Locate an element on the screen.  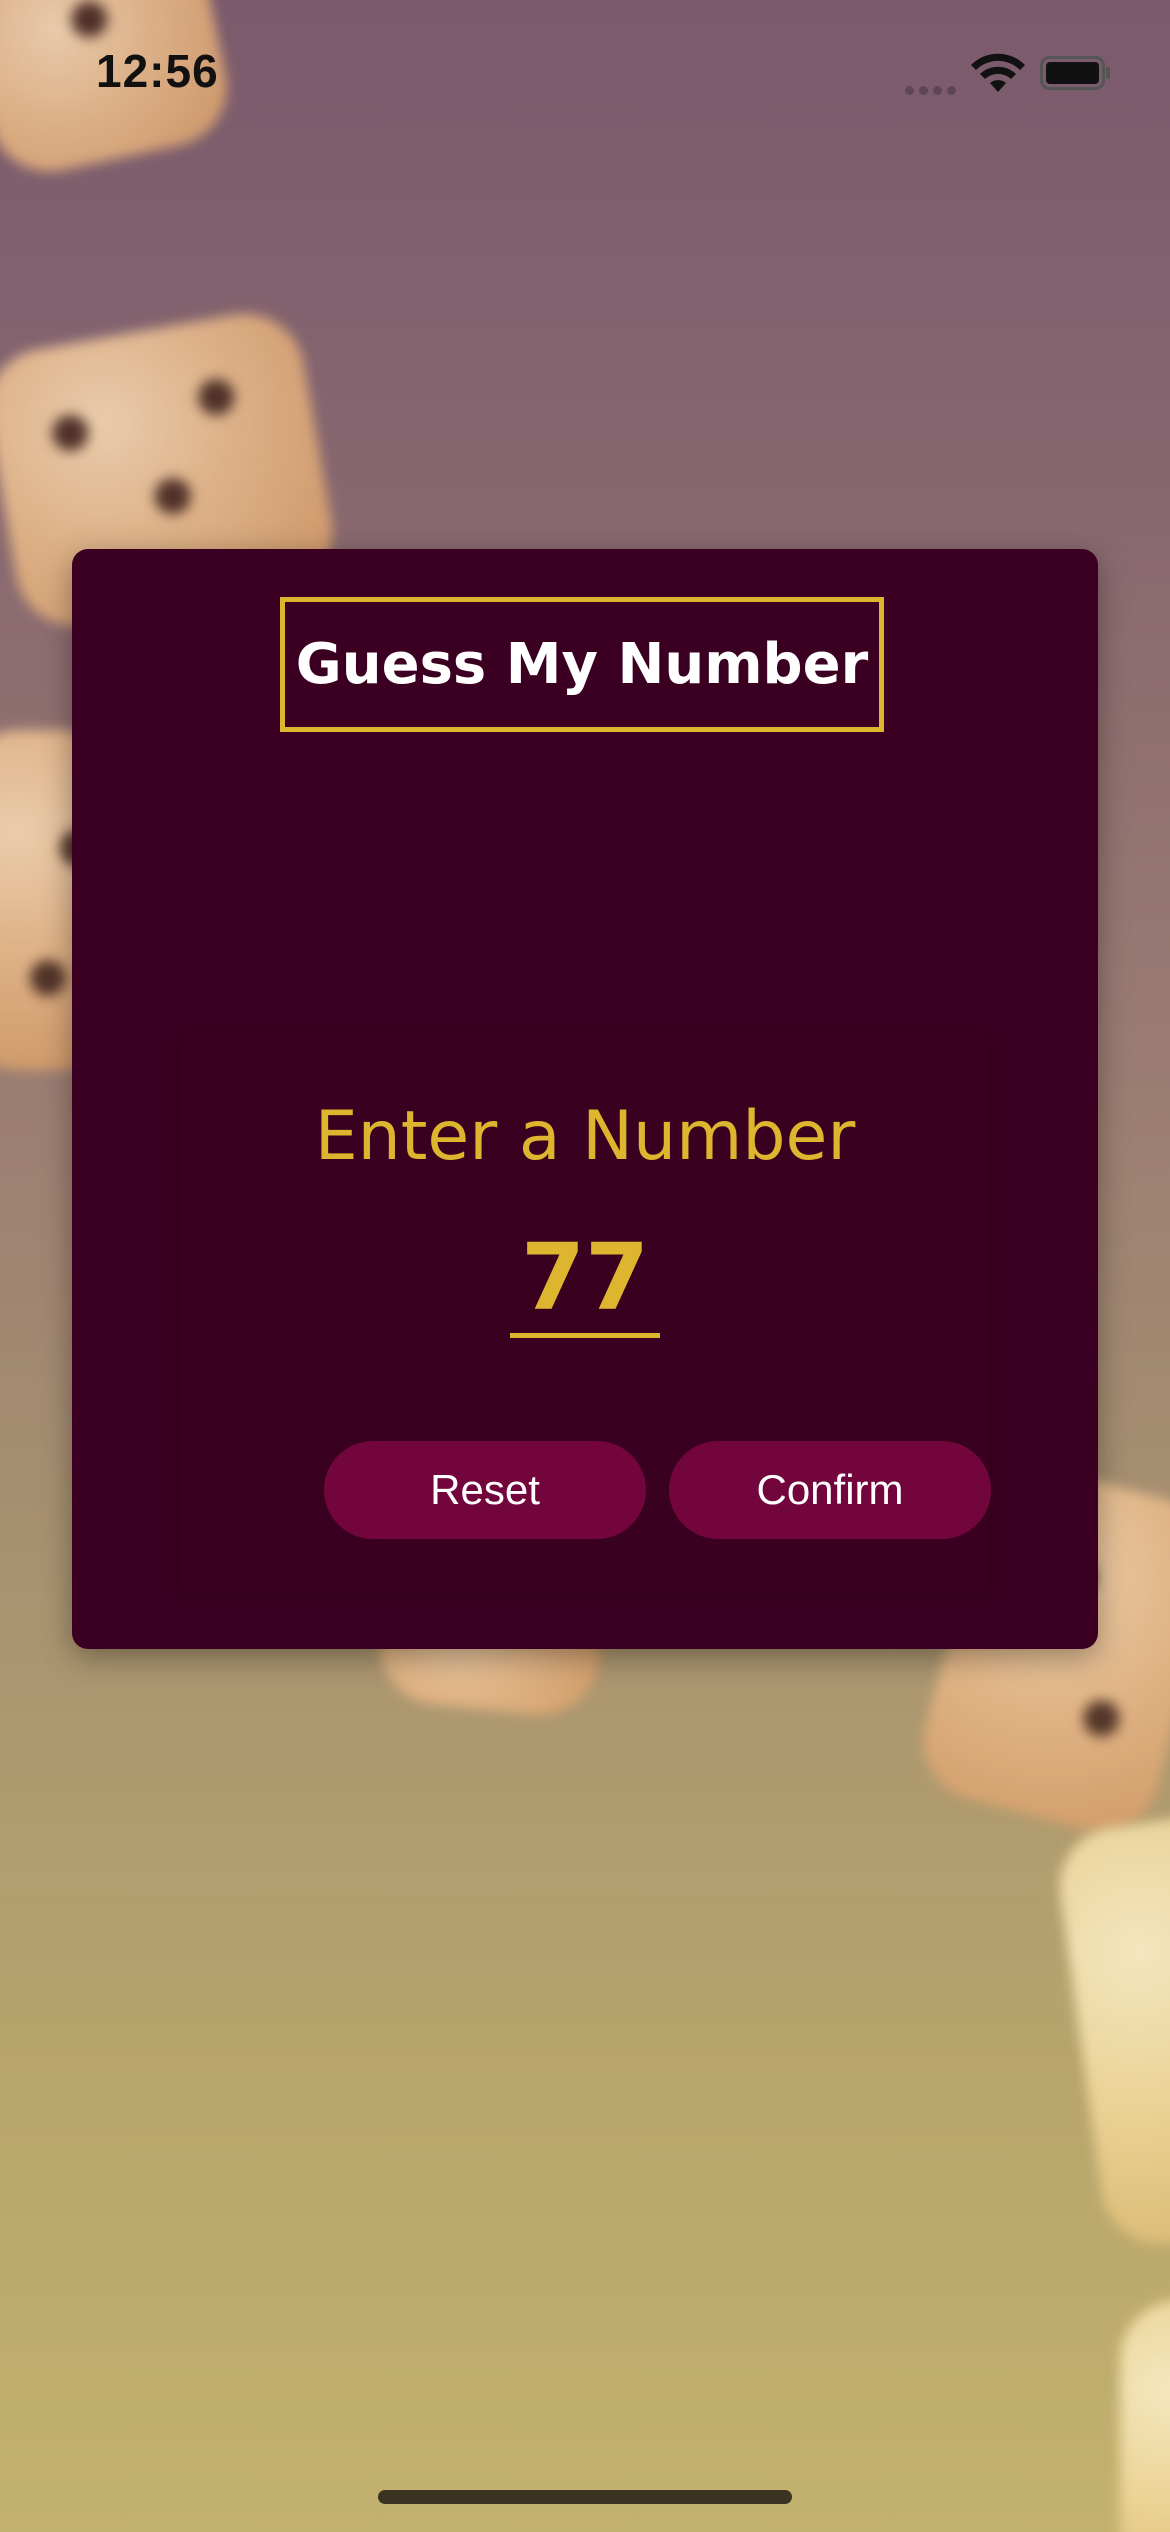
page-title: Guess My Number is located at coordinates (582, 664).